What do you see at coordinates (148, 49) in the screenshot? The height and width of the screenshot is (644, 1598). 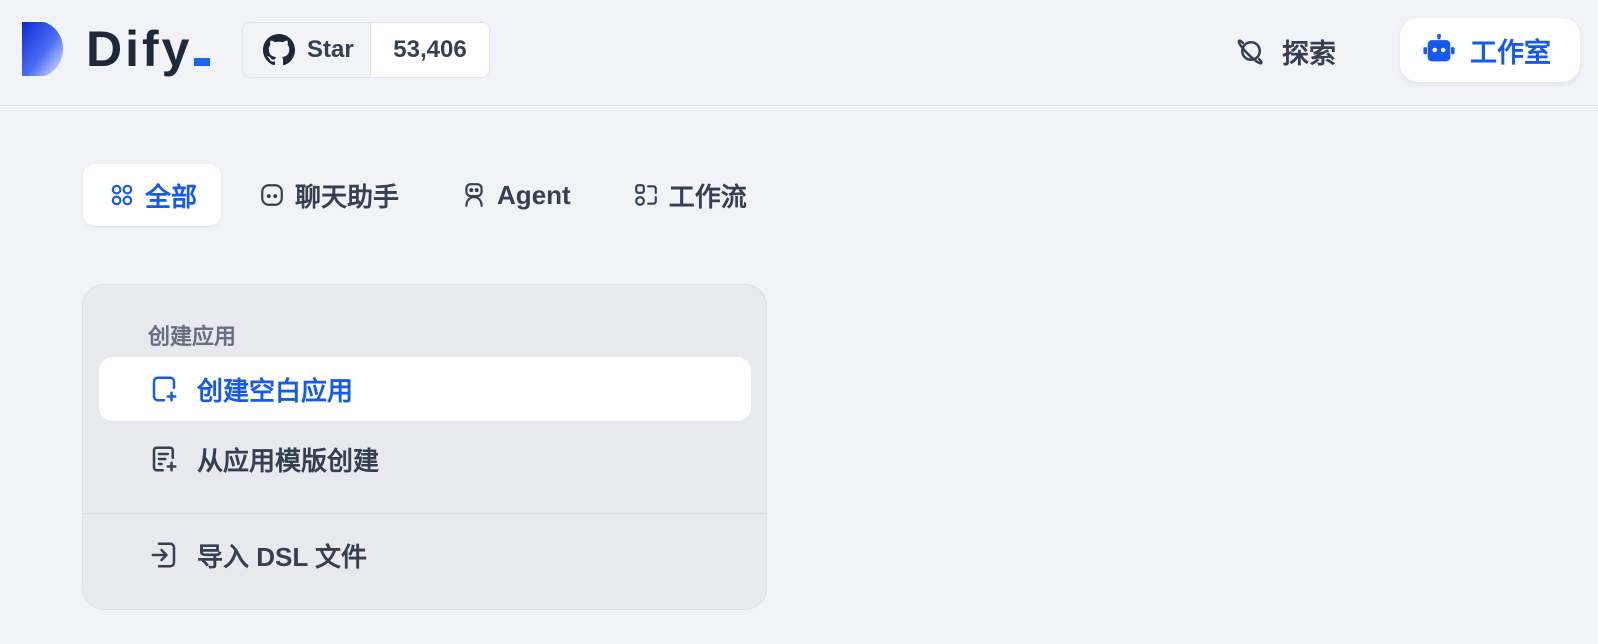 I see `logo-wordmark: Dify` at bounding box center [148, 49].